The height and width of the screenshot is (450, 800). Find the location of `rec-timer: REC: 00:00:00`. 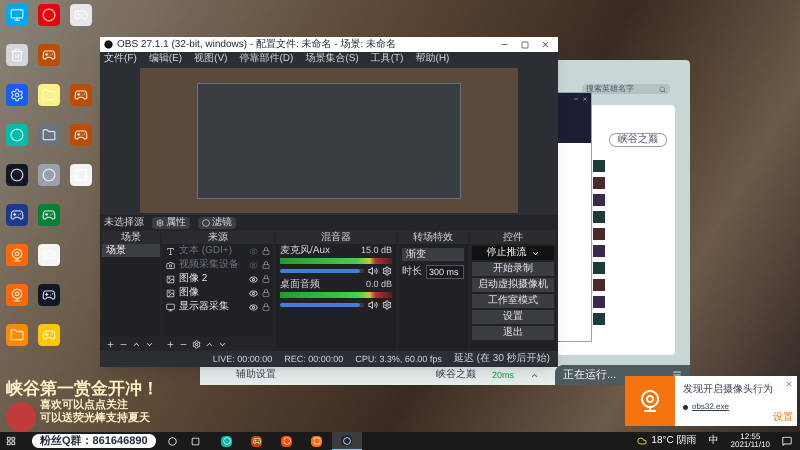

rec-timer: REC: 00:00:00 is located at coordinates (314, 359).